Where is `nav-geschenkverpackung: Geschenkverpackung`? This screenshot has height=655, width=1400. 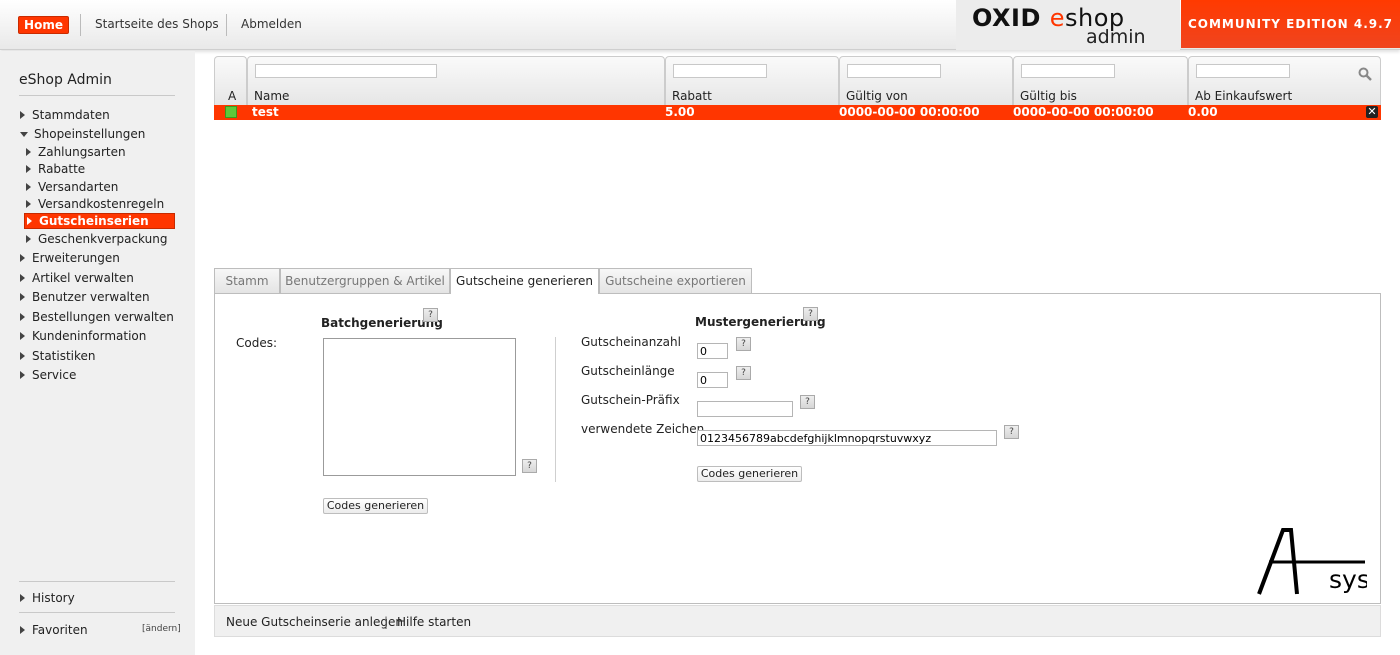
nav-geschenkverpackung: Geschenkverpackung is located at coordinates (96, 239).